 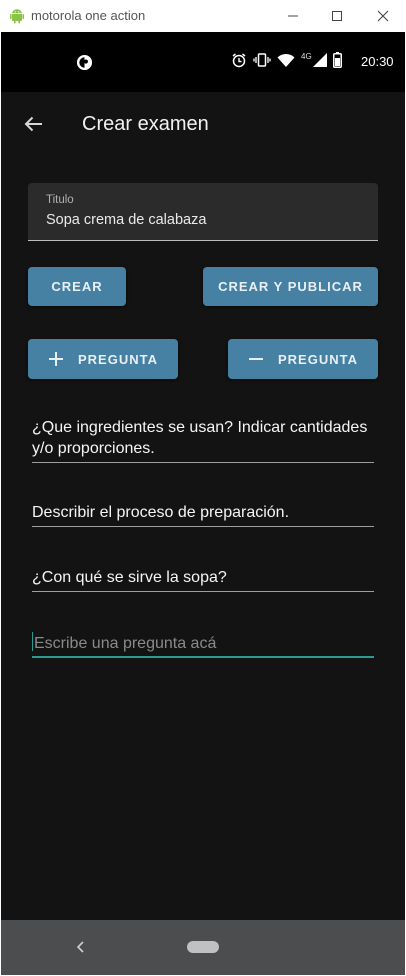 I want to click on app-bar: Crear examen, so click(x=203, y=125).